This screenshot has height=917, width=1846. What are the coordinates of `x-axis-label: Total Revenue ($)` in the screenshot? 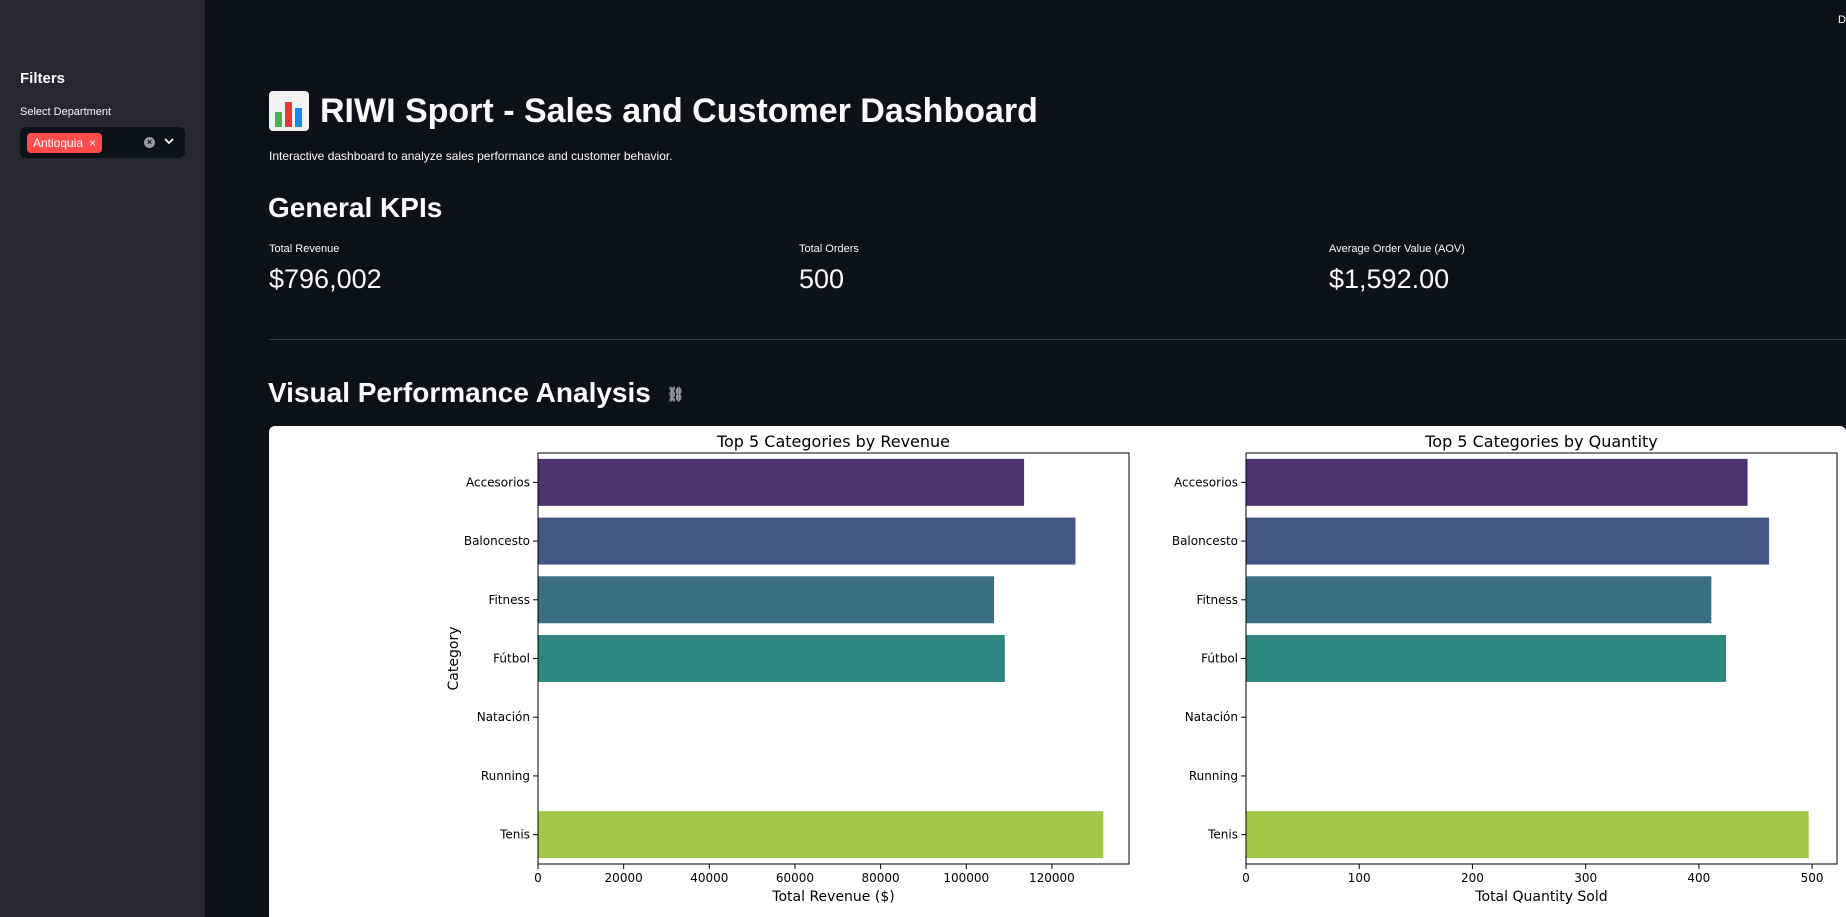 It's located at (832, 897).